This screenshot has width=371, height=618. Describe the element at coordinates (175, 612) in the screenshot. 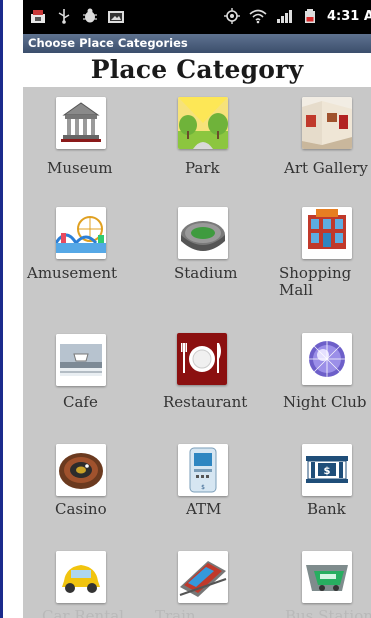

I see `category-label-train: Train` at that location.